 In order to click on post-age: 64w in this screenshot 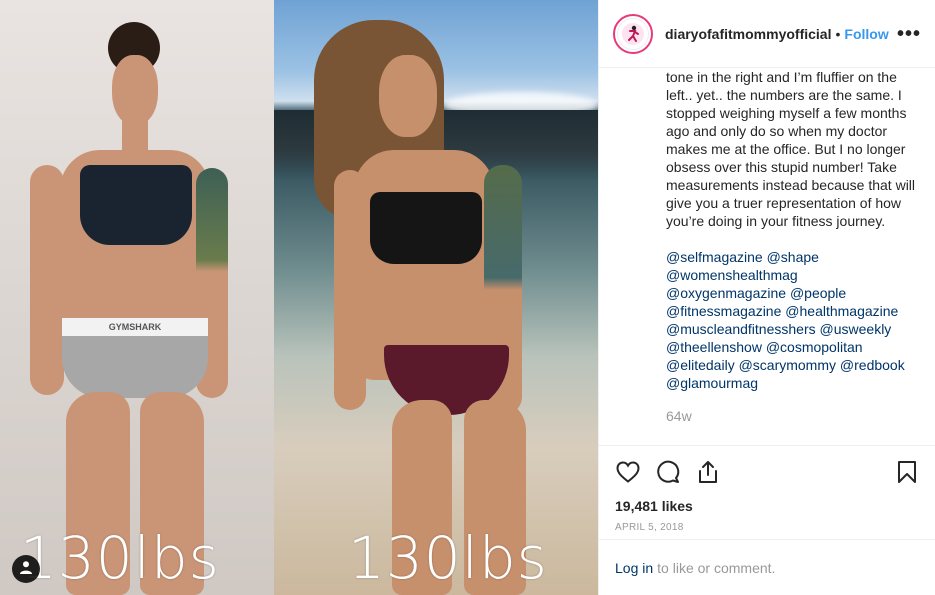, I will do `click(793, 416)`.